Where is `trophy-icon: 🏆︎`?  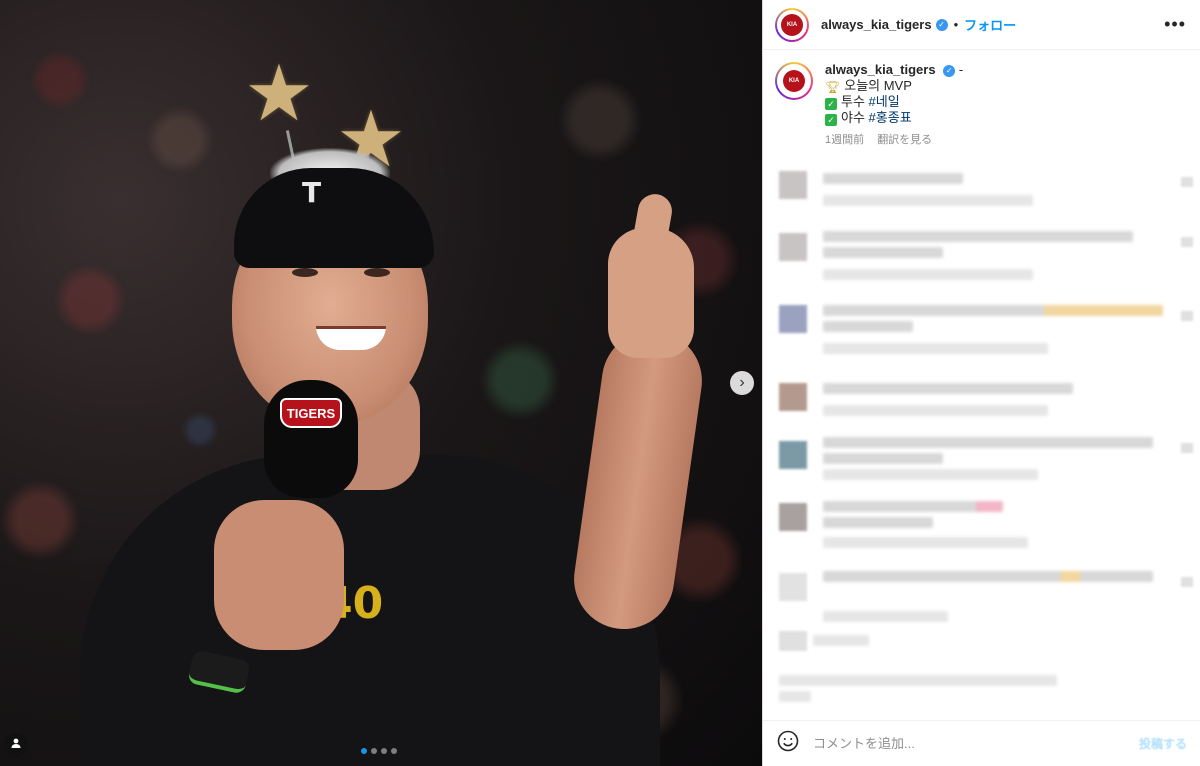
trophy-icon: 🏆︎ is located at coordinates (833, 87).